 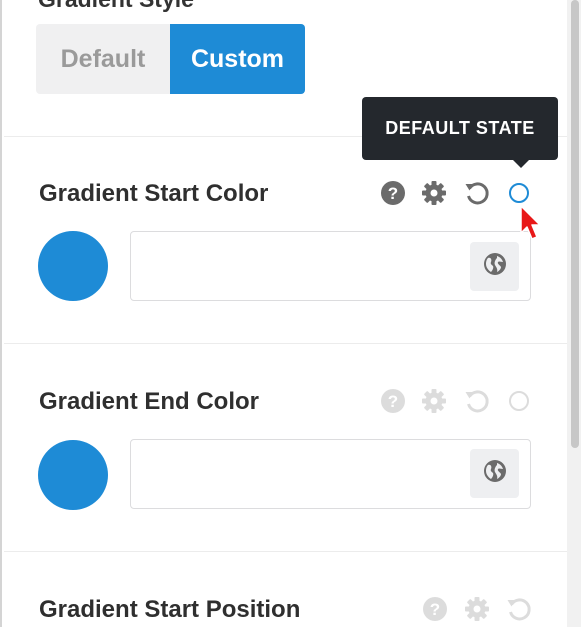 I want to click on default-state-tooltip: DEFAULT STATE, so click(x=460, y=128).